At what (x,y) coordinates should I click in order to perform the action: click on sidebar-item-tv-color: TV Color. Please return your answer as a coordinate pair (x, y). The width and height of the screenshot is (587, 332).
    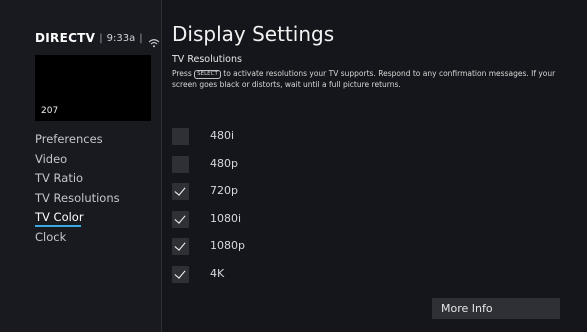
    Looking at the image, I should click on (77, 219).